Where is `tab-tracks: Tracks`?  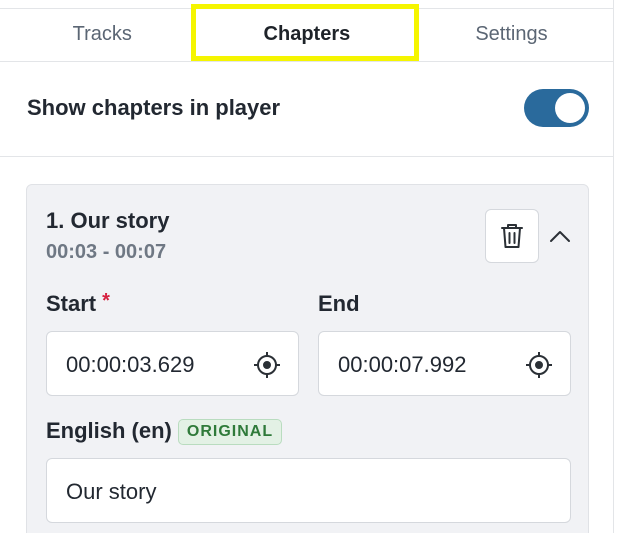
tab-tracks: Tracks is located at coordinates (102, 34).